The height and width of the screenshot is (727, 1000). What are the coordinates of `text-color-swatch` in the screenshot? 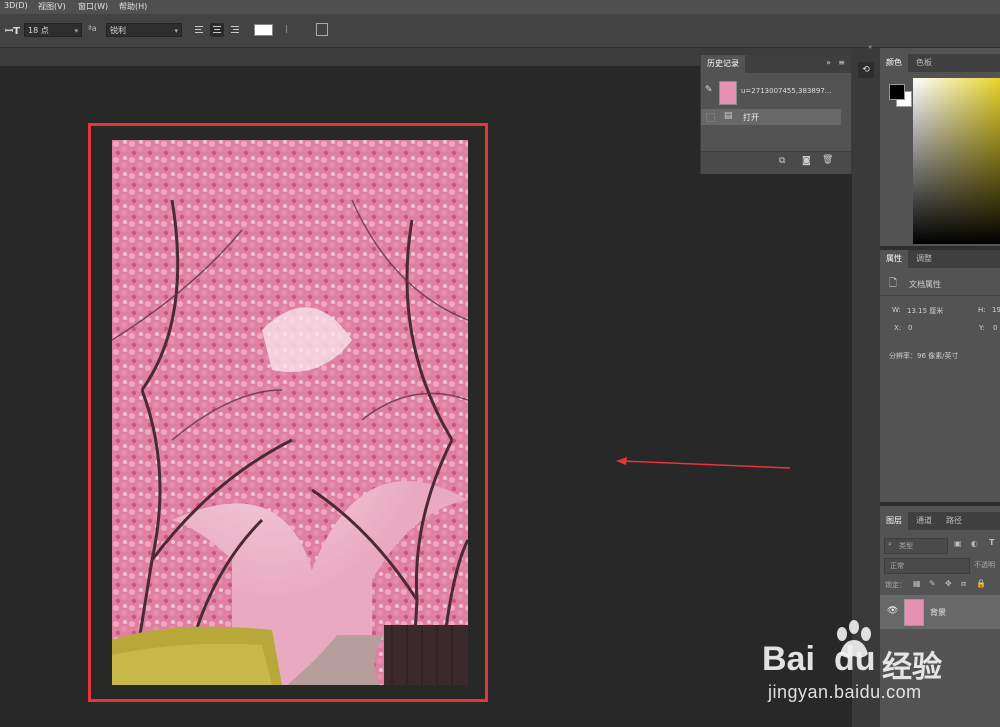 It's located at (263, 30).